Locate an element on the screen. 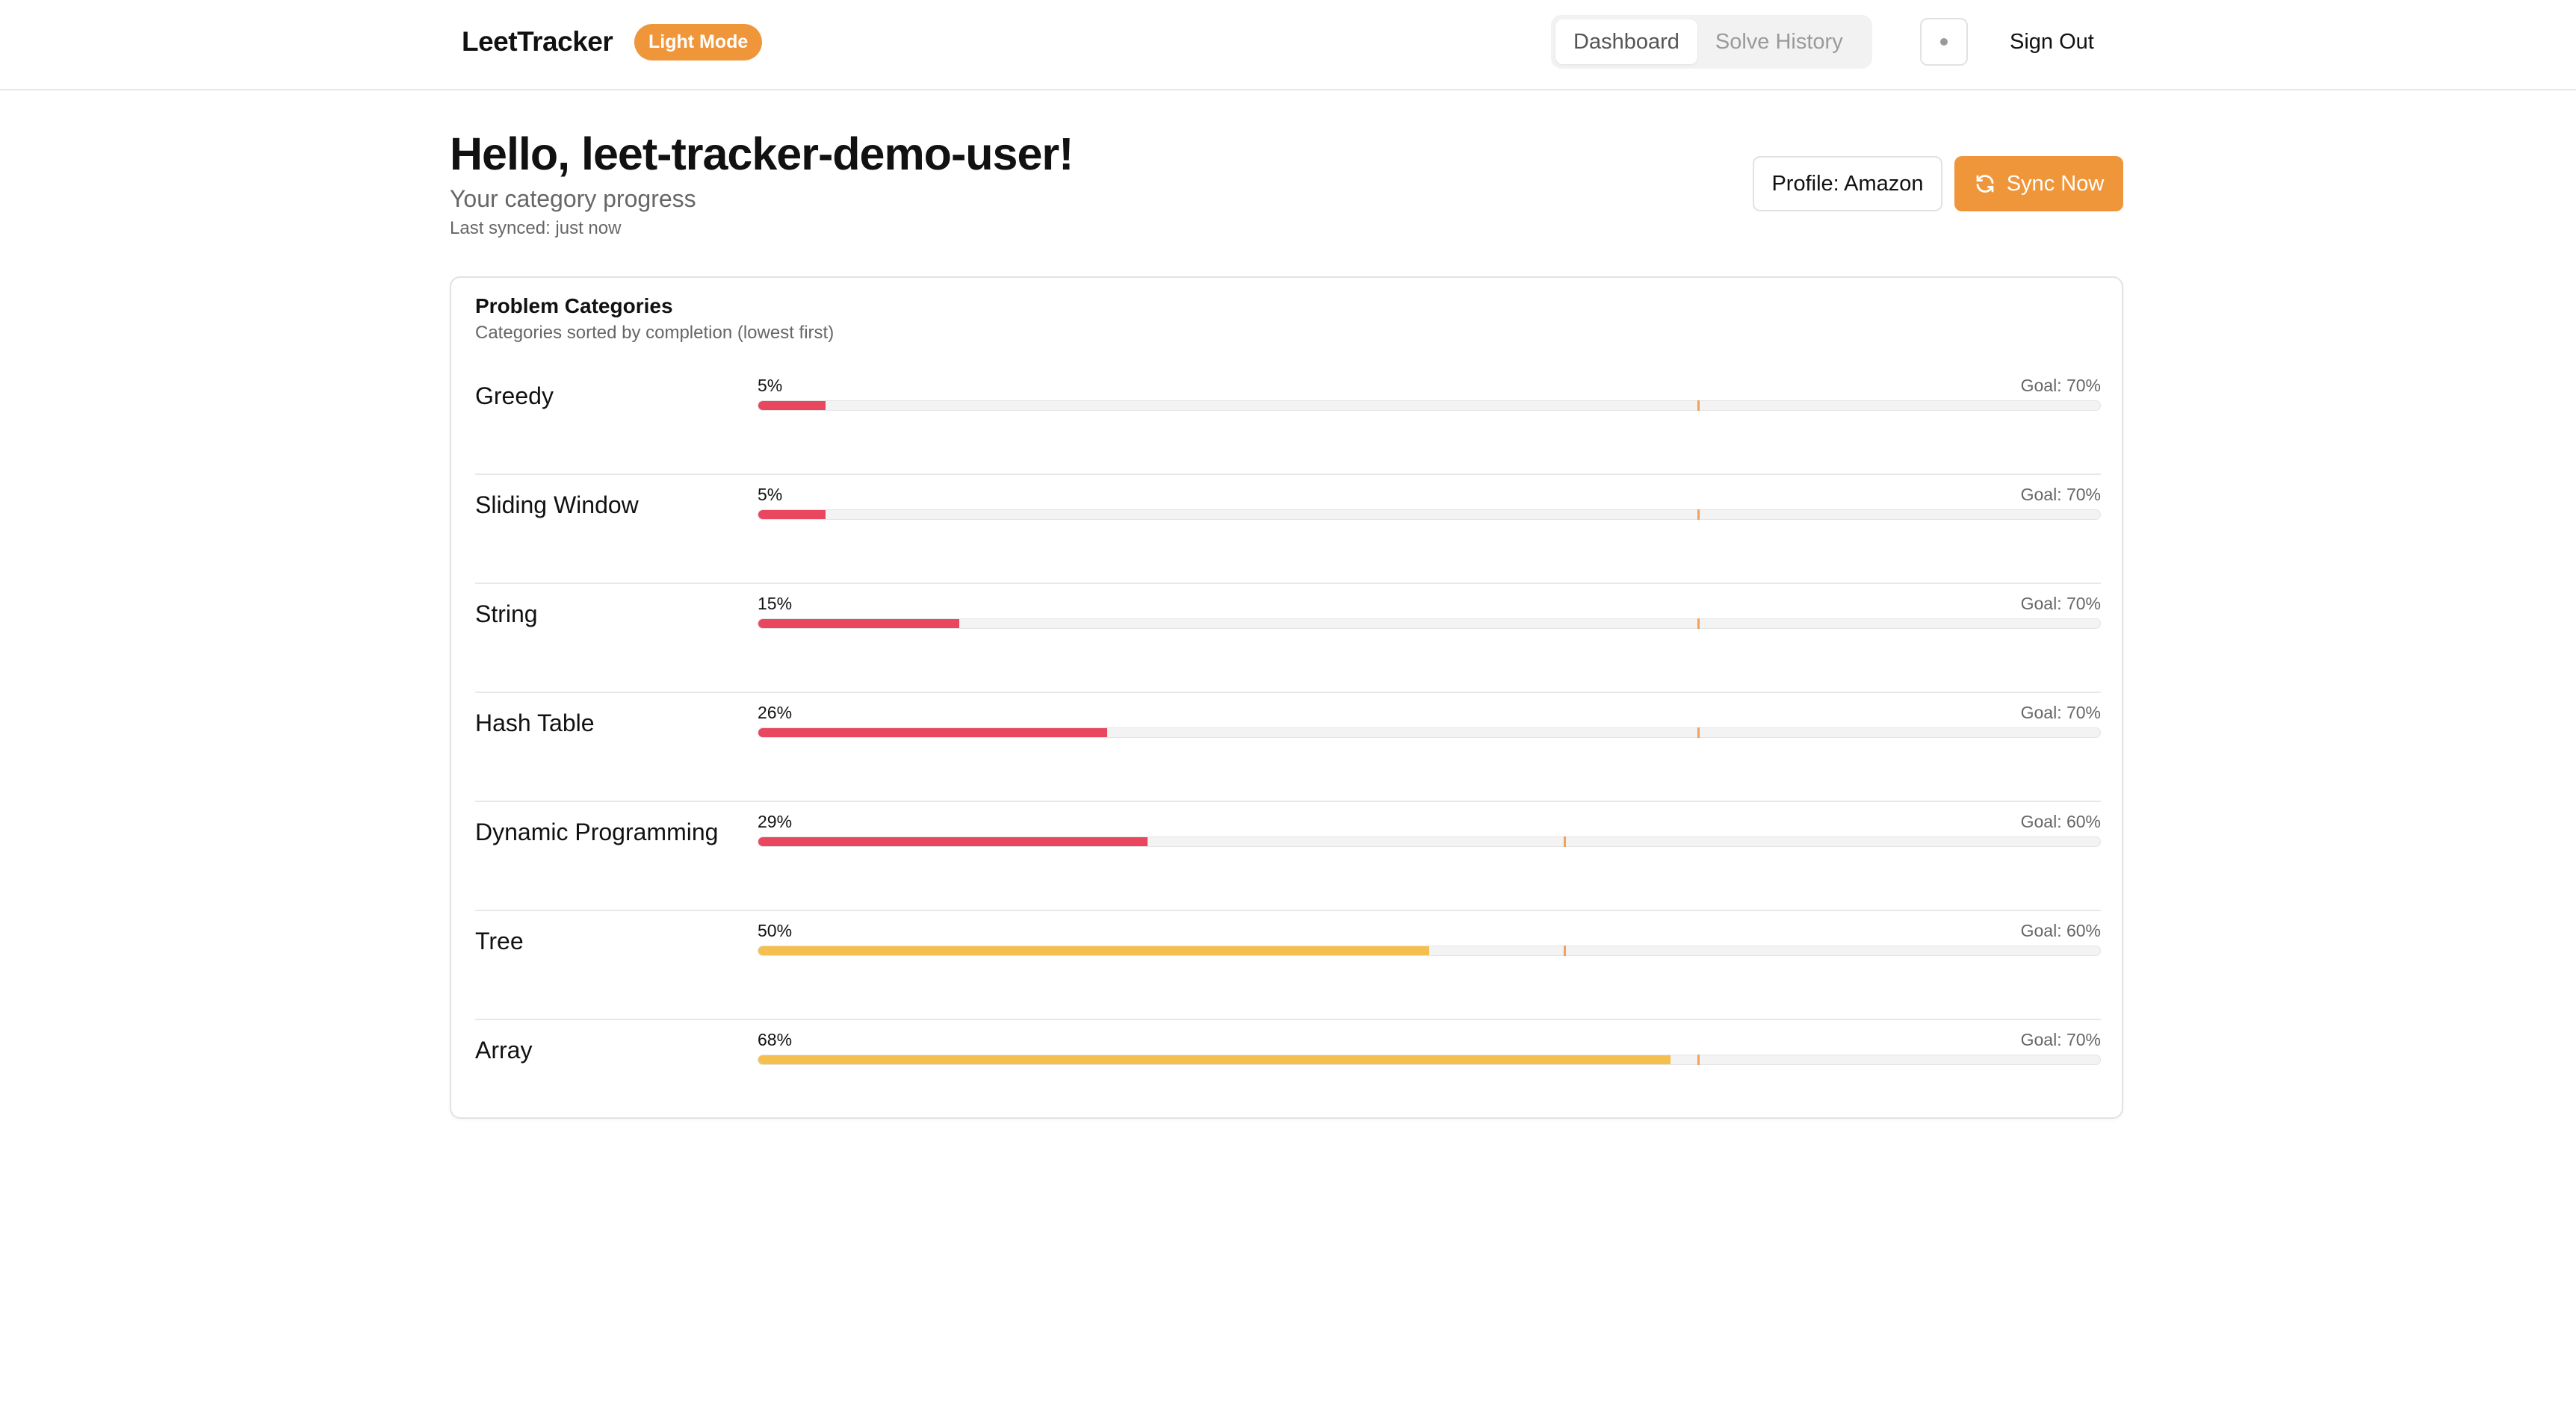 The height and width of the screenshot is (1425, 2576). category-name: Tree is located at coordinates (499, 941).